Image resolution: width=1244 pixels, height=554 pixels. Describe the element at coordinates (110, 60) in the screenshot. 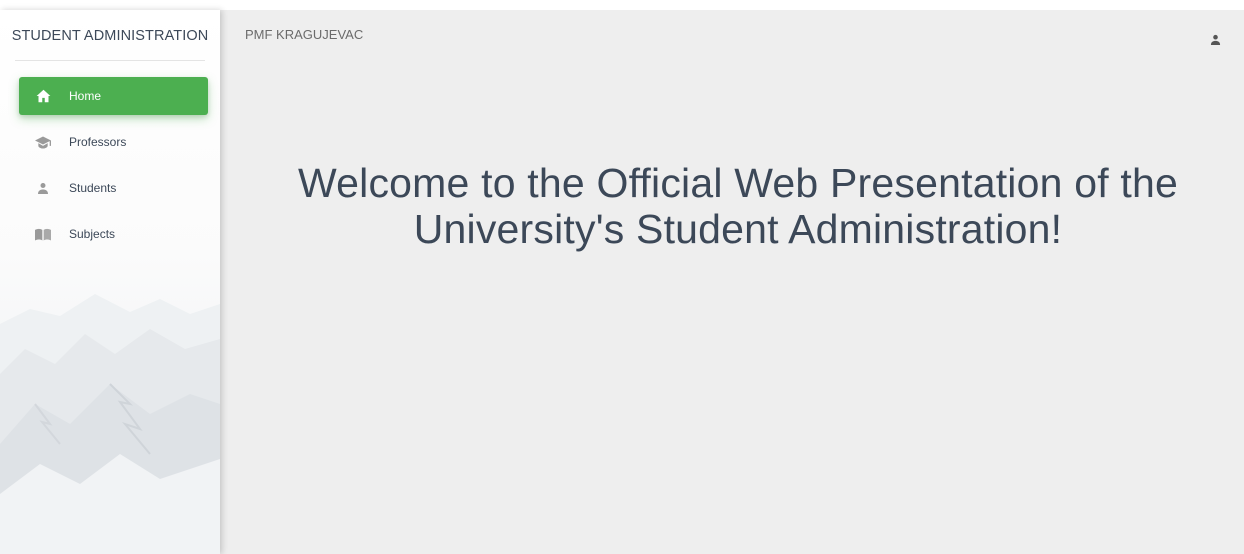

I see `brand-divider` at that location.